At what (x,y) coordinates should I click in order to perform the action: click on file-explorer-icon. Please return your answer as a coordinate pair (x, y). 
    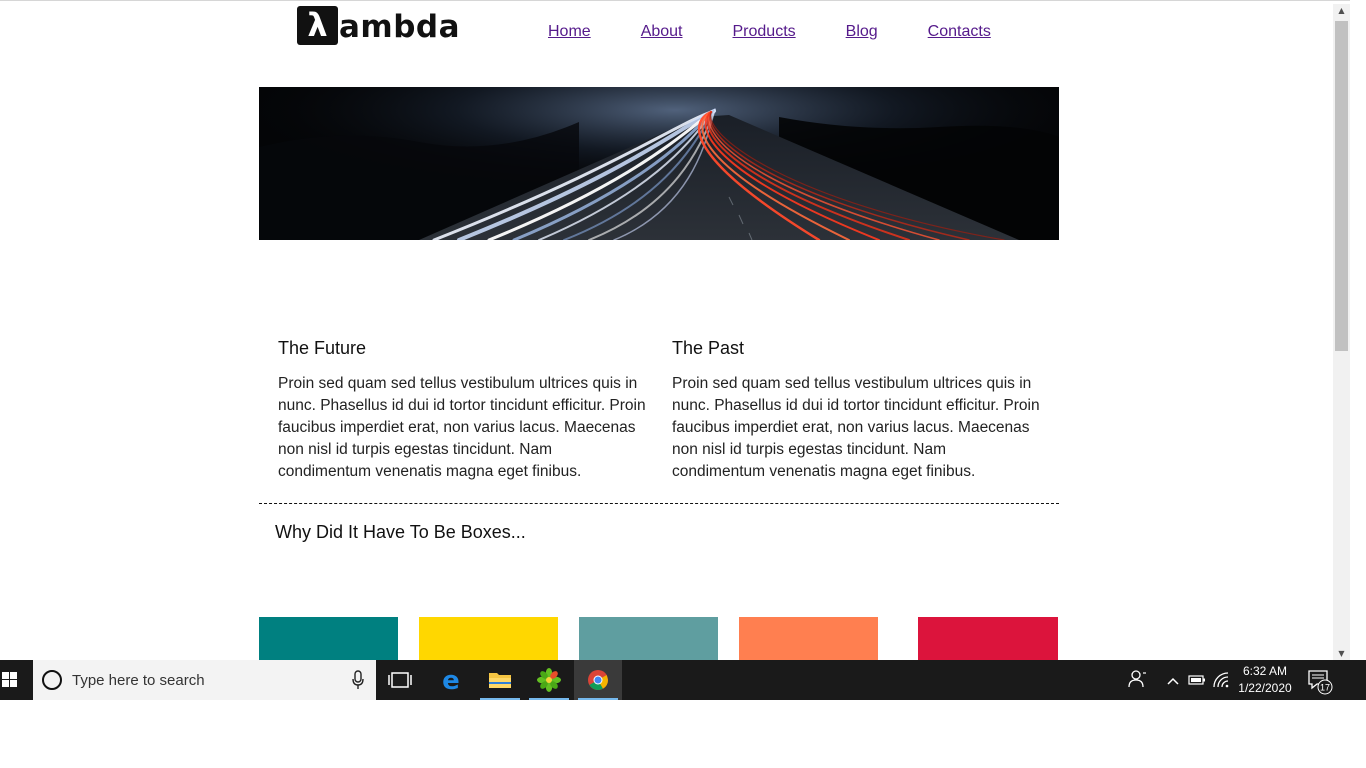
    Looking at the image, I should click on (500, 680).